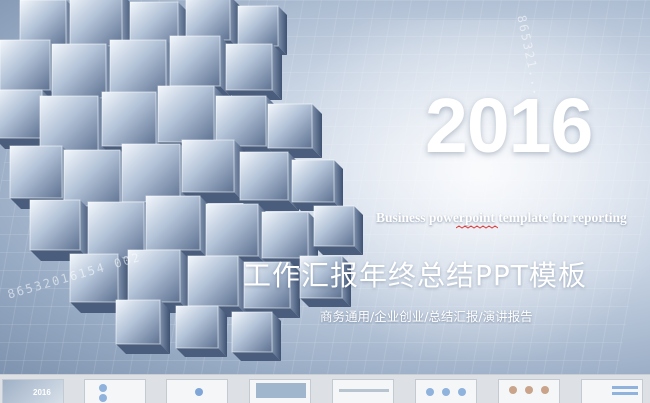 This screenshot has width=650, height=403. What do you see at coordinates (415, 275) in the screenshot?
I see `slide-title-chinese: 工作汇报年终总结PPT模板` at bounding box center [415, 275].